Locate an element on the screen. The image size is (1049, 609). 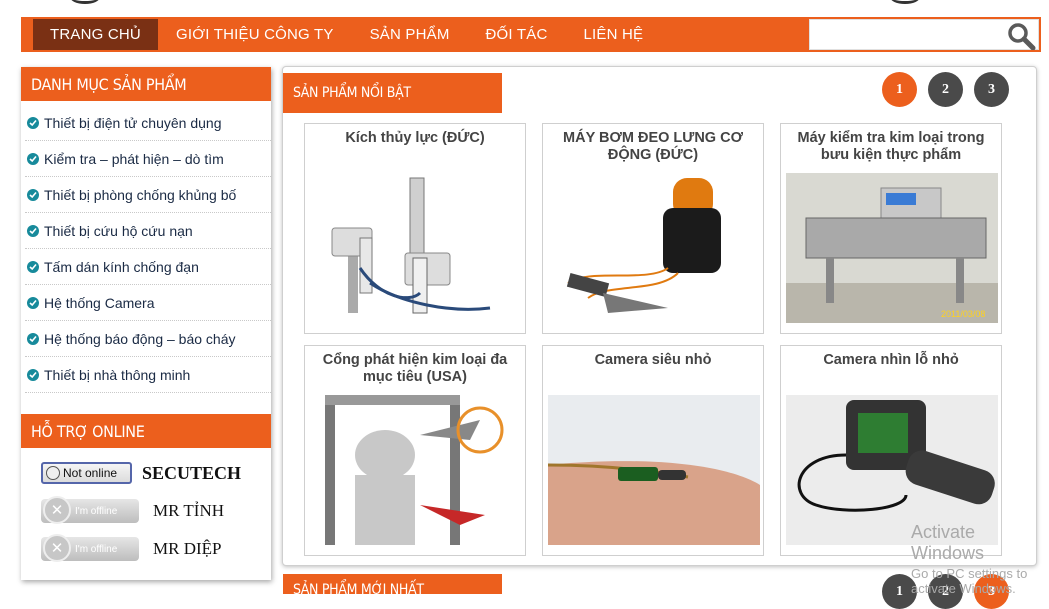
category-heading: DANH MỤC SẢN PHẨM is located at coordinates (146, 84).